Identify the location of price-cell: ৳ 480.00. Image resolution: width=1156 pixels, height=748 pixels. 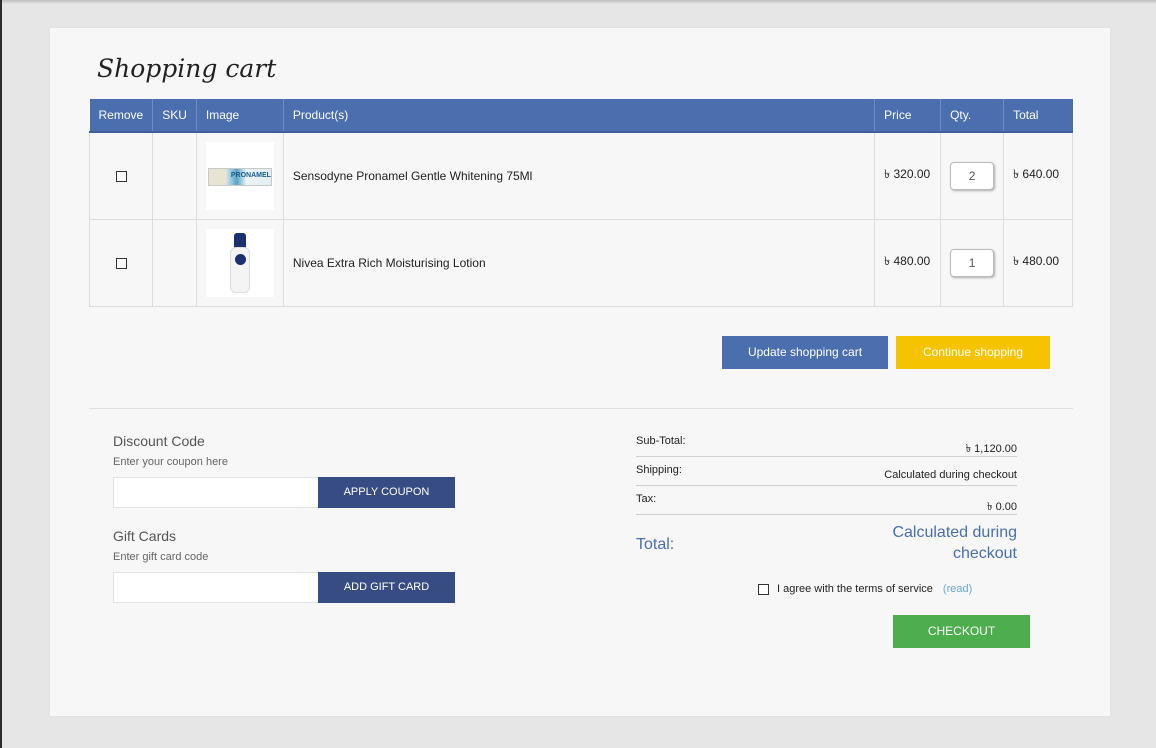
(908, 262).